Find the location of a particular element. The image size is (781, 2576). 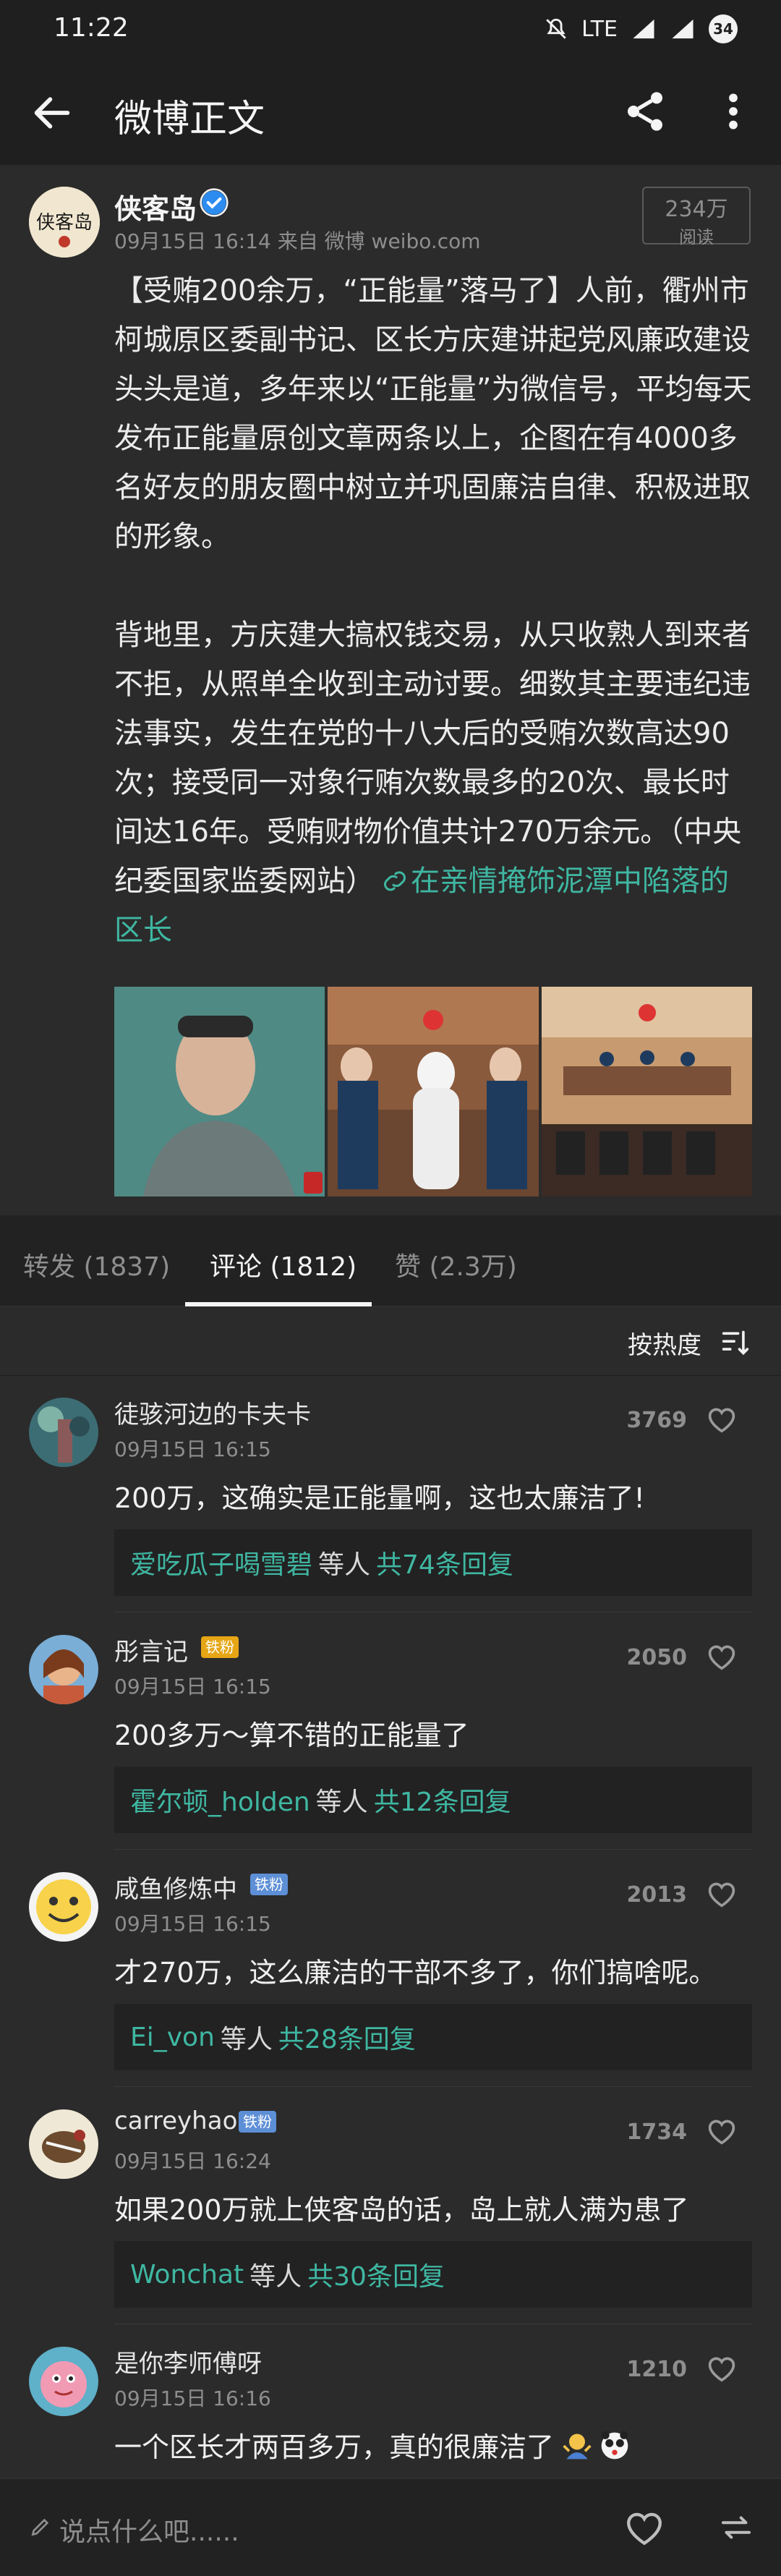

comment-like-count: 1734 is located at coordinates (657, 2132).